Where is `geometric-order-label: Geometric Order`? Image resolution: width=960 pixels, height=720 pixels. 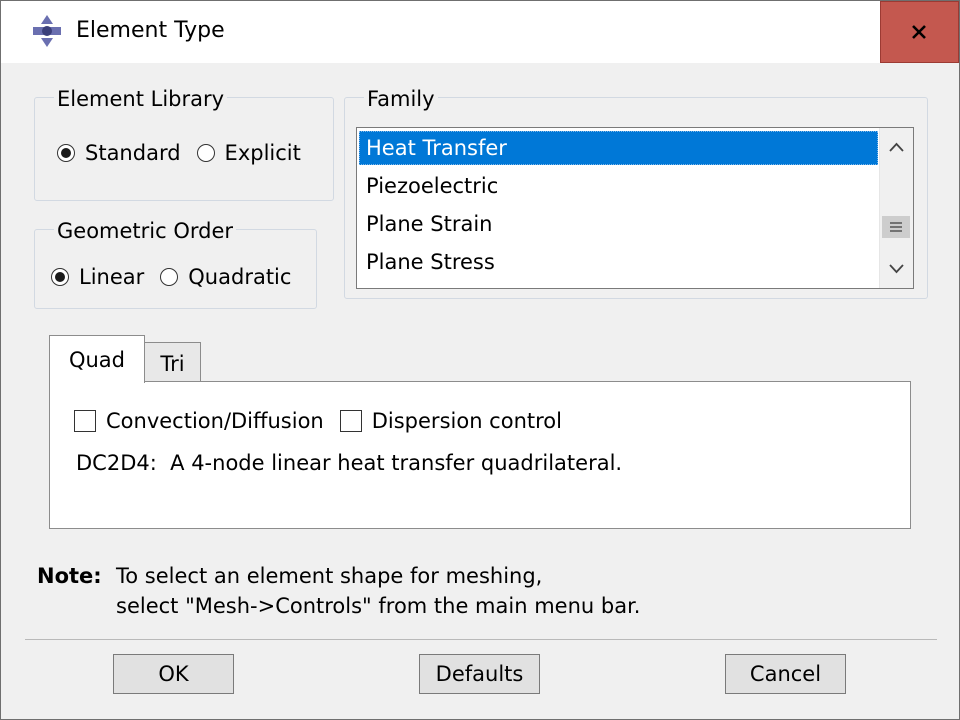
geometric-order-label: Geometric Order is located at coordinates (145, 231).